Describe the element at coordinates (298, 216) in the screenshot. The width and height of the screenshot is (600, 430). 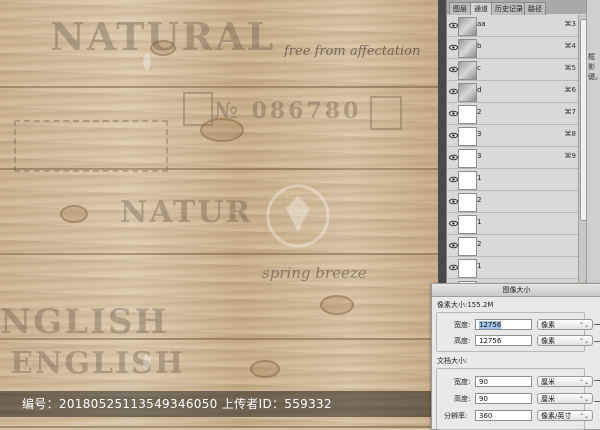
I see `huitu-watermark-icon` at that location.